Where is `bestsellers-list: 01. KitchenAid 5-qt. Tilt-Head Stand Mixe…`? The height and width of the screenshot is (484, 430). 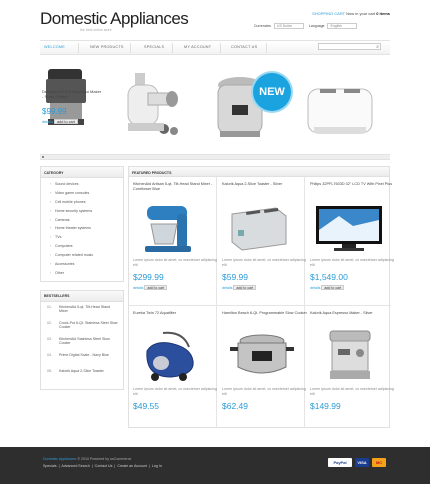 bestsellers-list: 01. KitchenAid 5-qt. Tilt-Head Stand Mixe… is located at coordinates (82, 345).